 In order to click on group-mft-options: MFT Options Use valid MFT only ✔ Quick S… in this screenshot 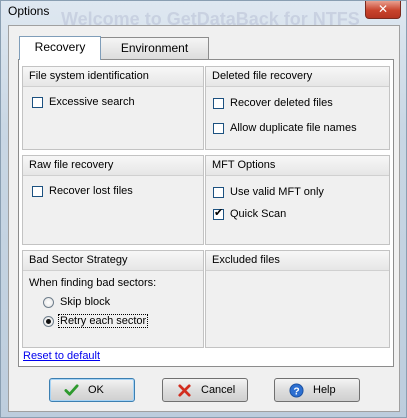, I will do `click(297, 200)`.